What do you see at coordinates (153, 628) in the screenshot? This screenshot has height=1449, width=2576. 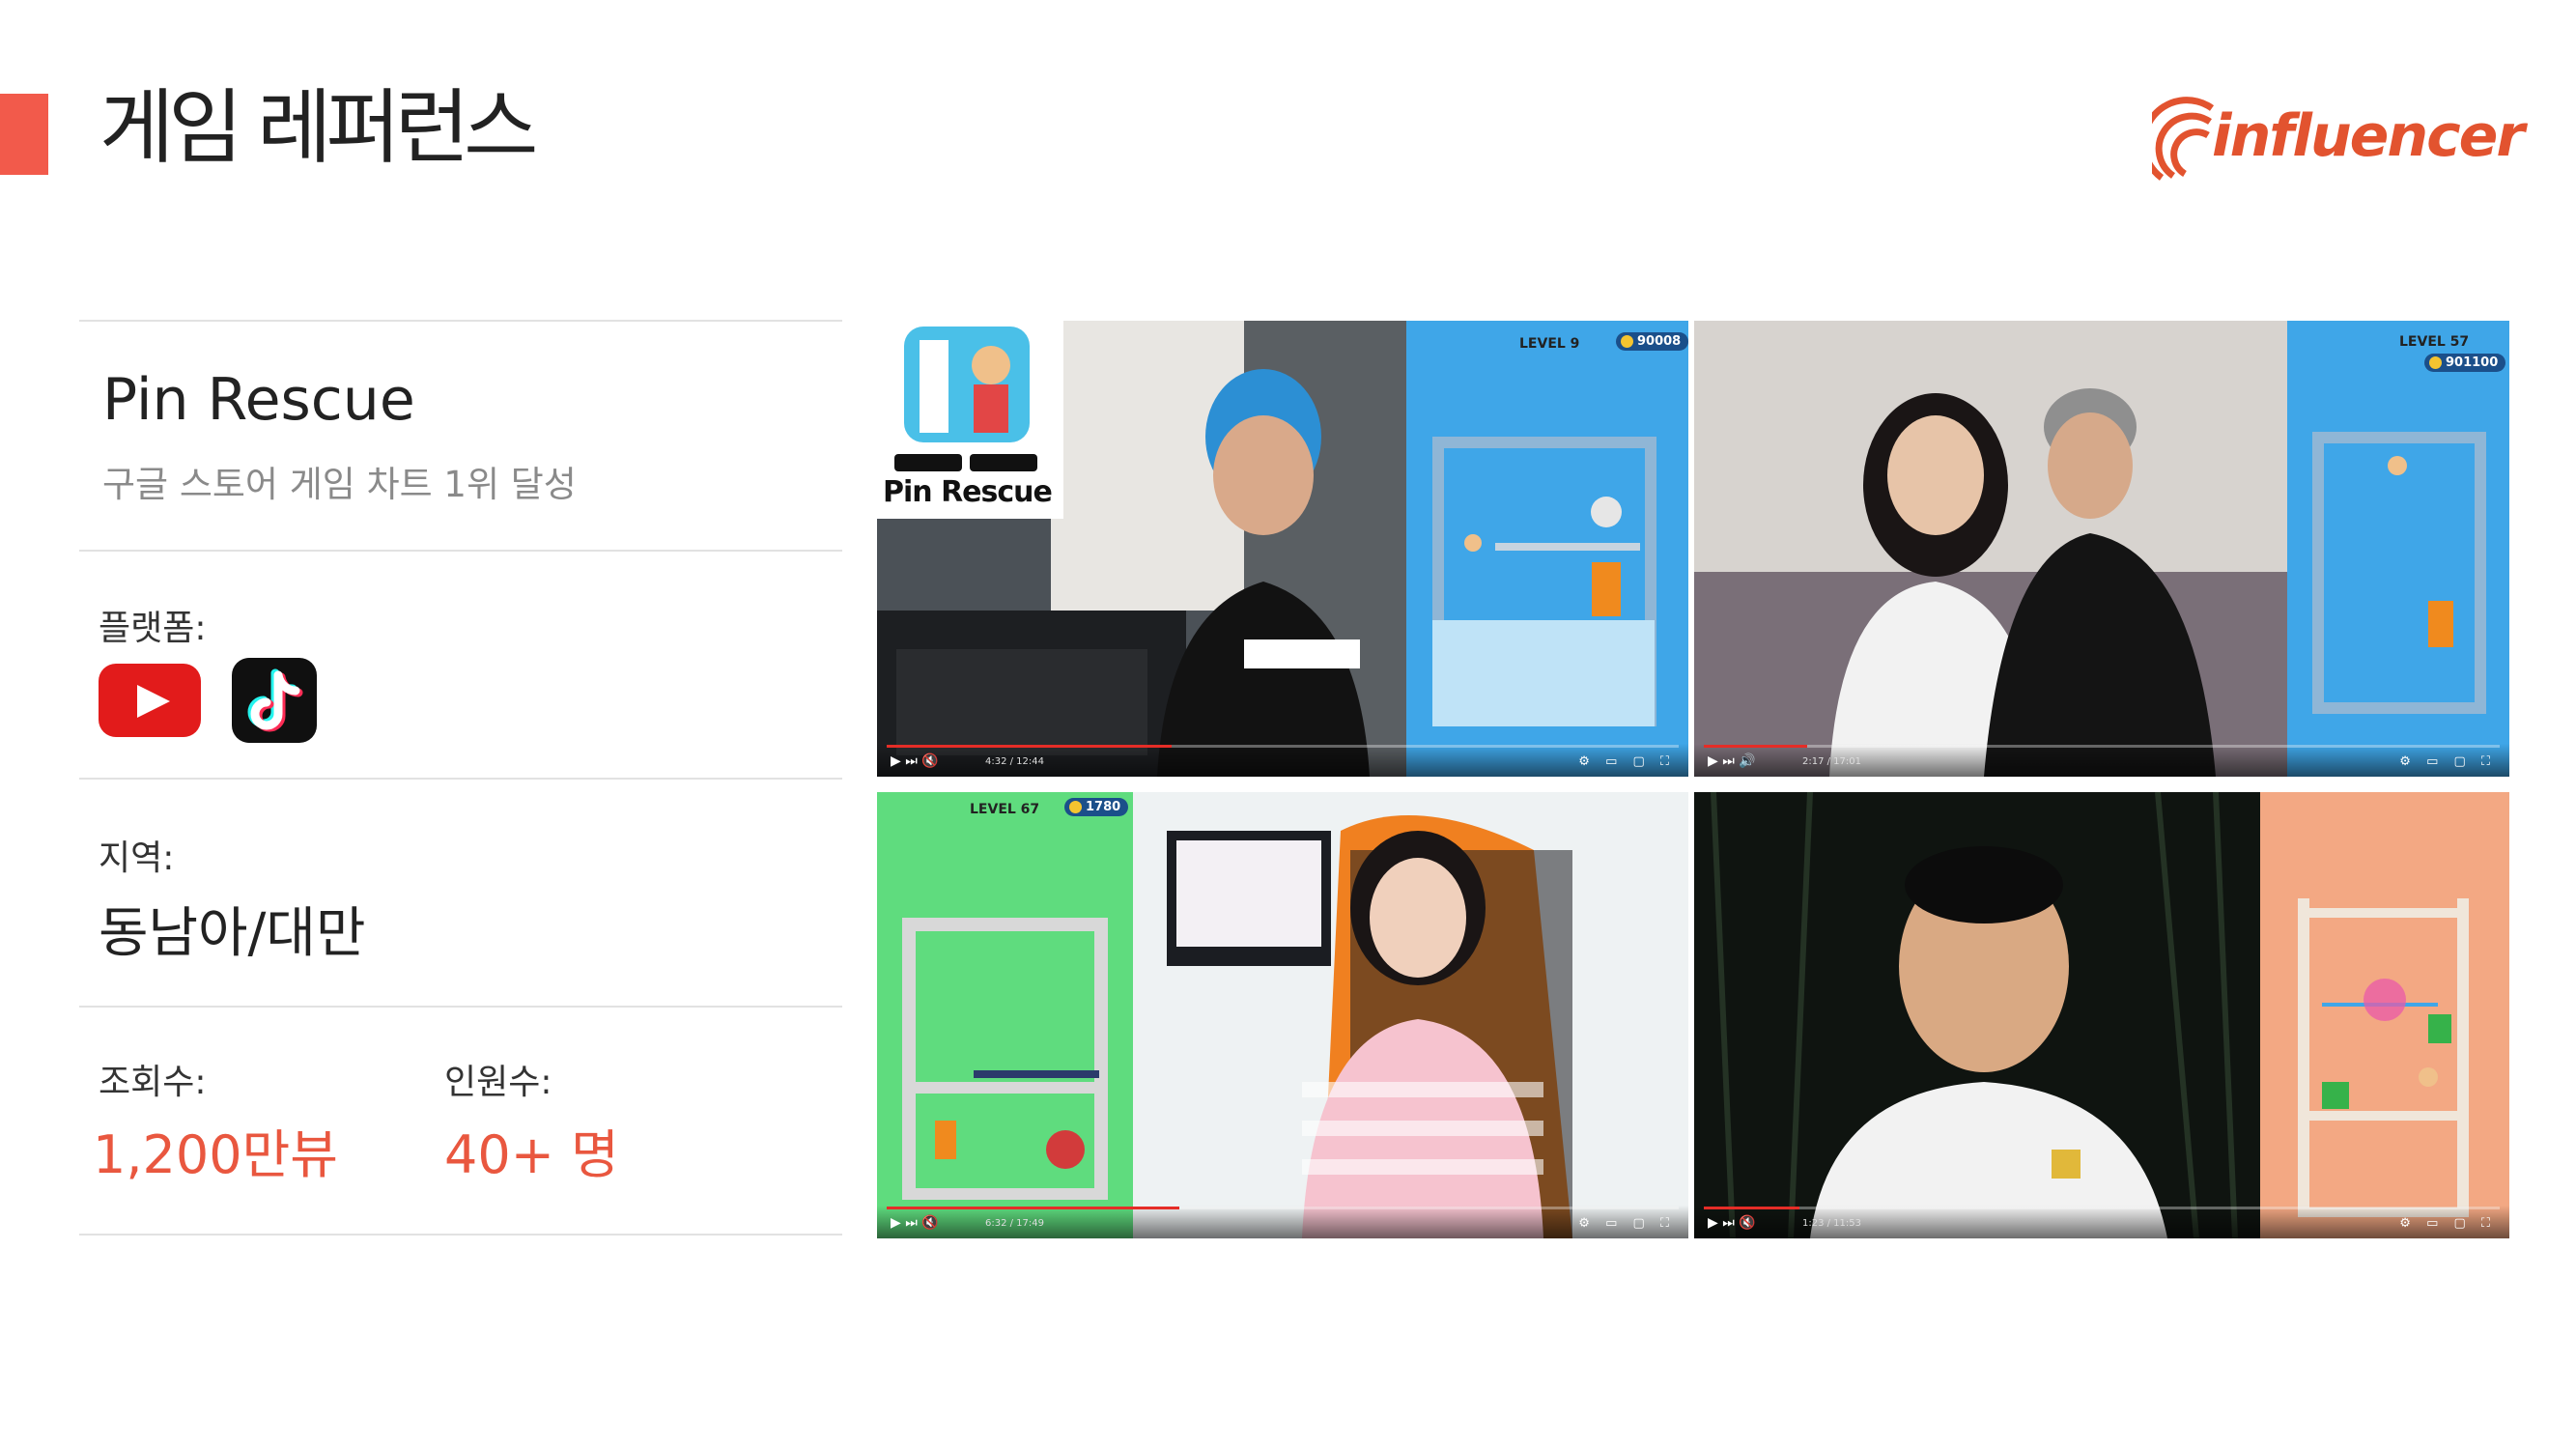 I see `platform-label: 플랫폼:` at bounding box center [153, 628].